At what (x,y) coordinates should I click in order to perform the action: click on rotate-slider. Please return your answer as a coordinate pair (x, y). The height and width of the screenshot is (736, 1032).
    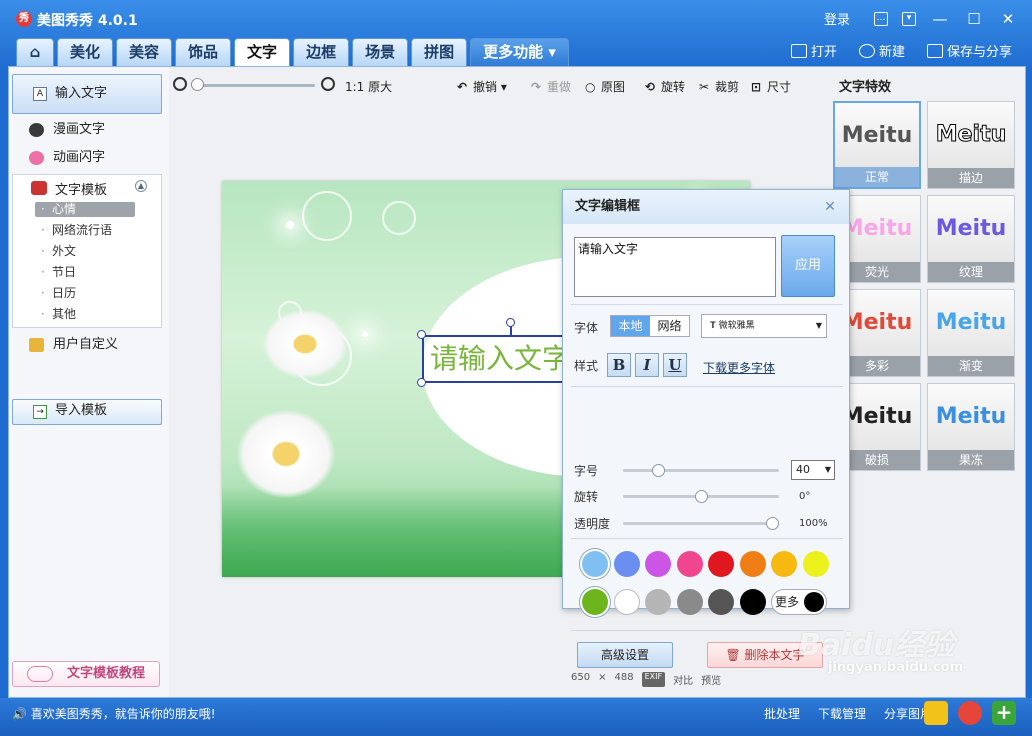
    Looking at the image, I should click on (701, 496).